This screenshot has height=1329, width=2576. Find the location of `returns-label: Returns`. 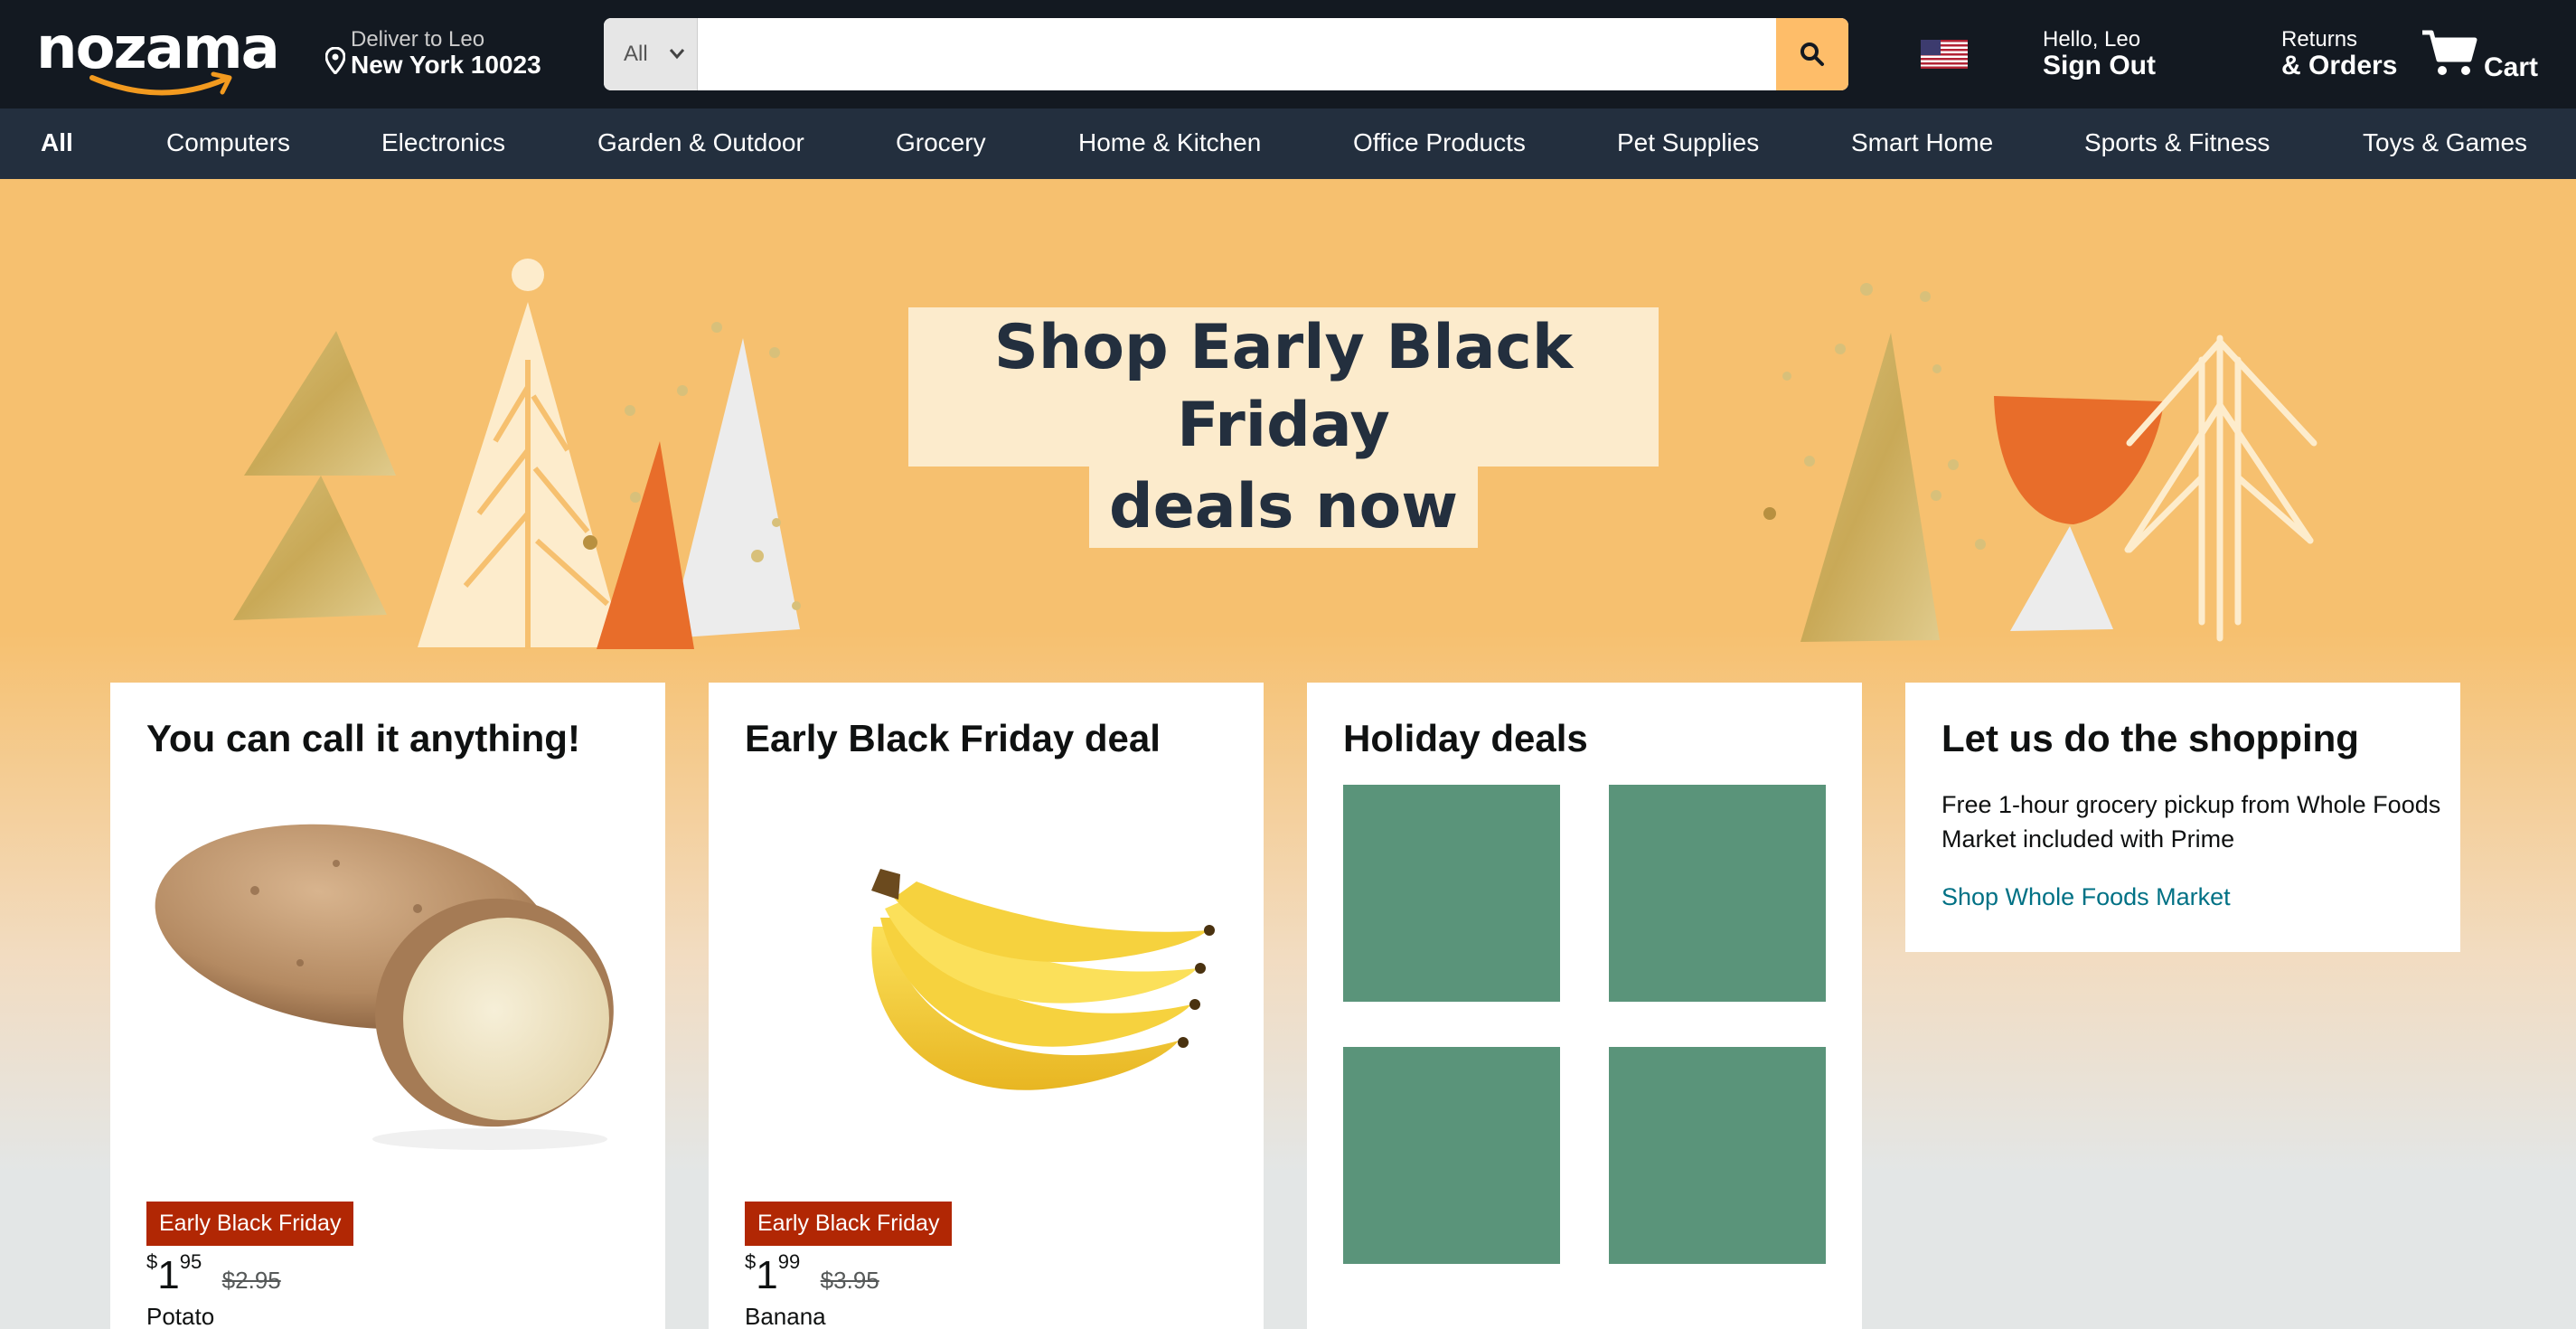

returns-label: Returns is located at coordinates (2319, 39).